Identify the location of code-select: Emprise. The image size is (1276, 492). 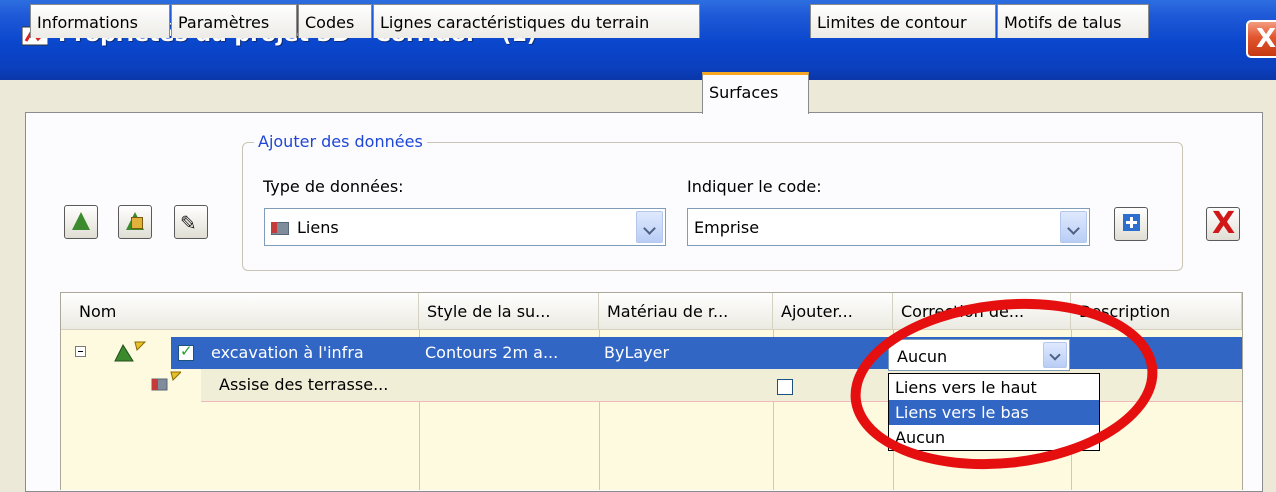
(888, 227).